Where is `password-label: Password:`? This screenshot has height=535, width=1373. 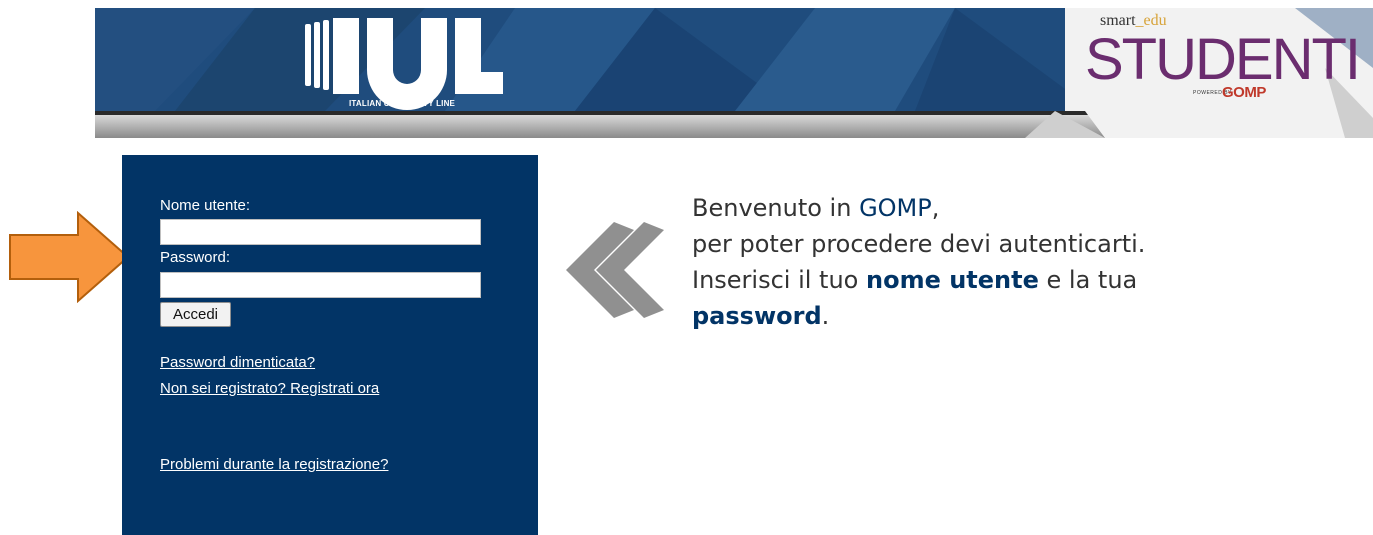 password-label: Password: is located at coordinates (195, 257).